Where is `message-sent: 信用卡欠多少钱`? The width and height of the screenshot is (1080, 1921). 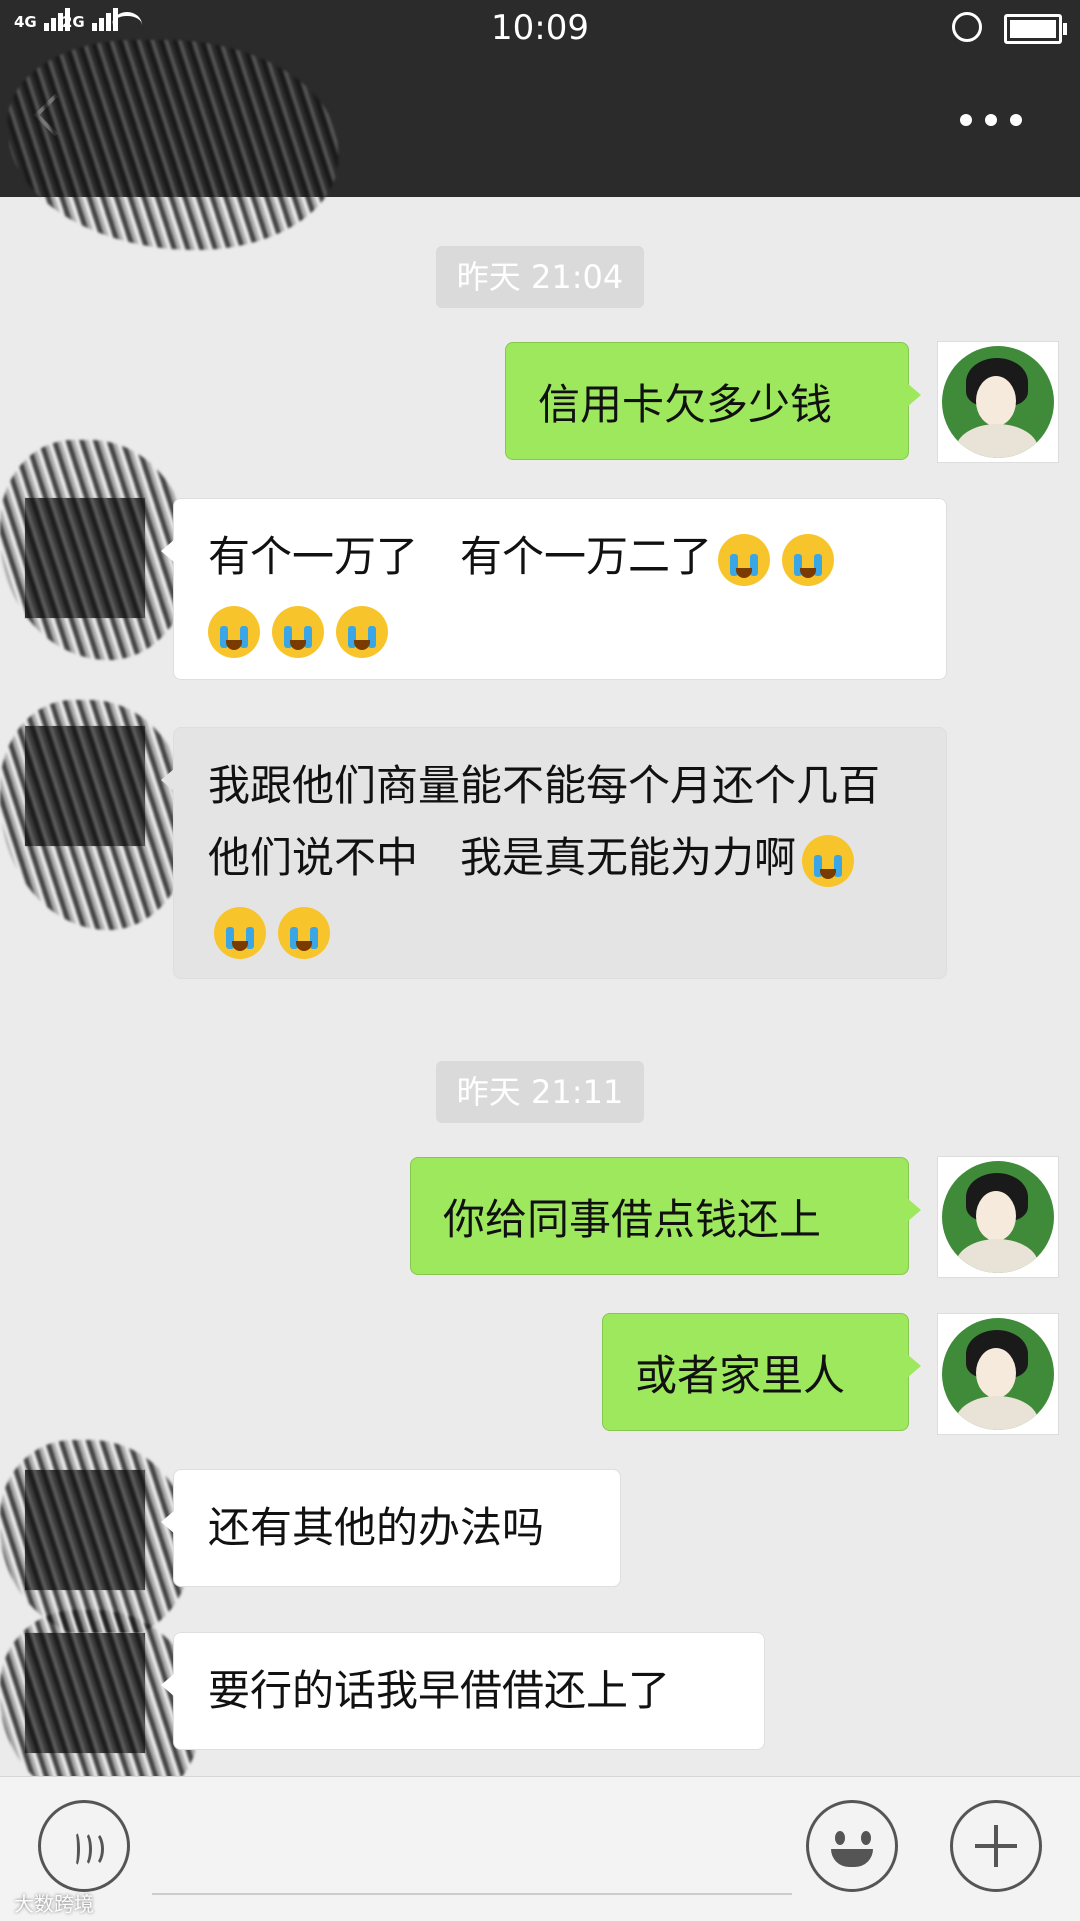 message-sent: 信用卡欠多少钱 is located at coordinates (713, 401).